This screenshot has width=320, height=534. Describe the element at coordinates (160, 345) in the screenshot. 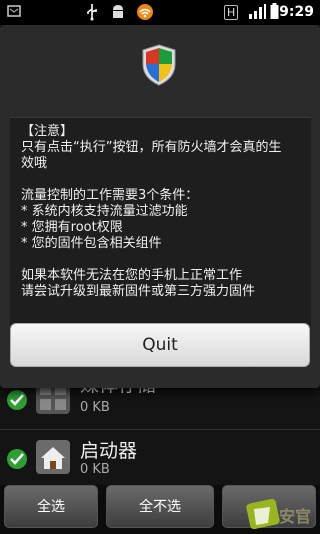

I see `quit-button: Quit` at that location.